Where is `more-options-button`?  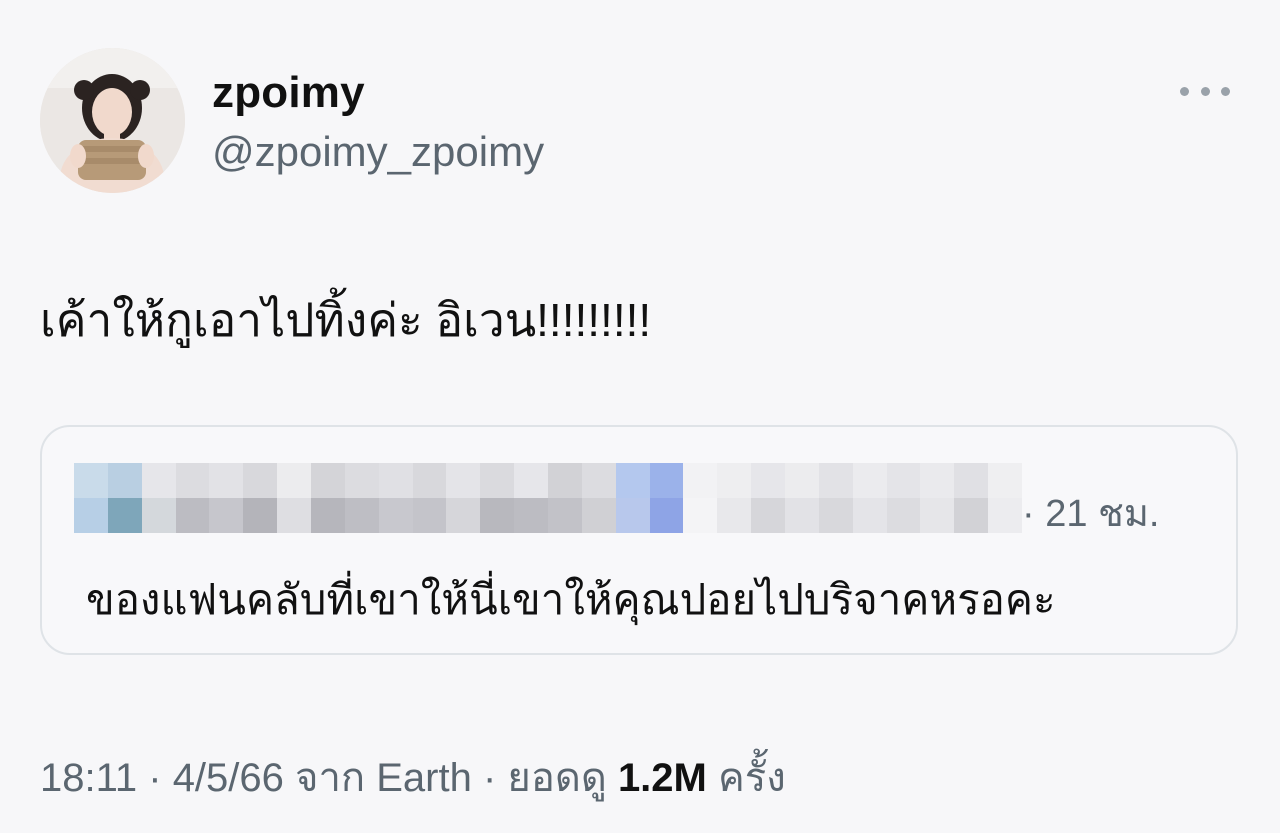 more-options-button is located at coordinates (1205, 91).